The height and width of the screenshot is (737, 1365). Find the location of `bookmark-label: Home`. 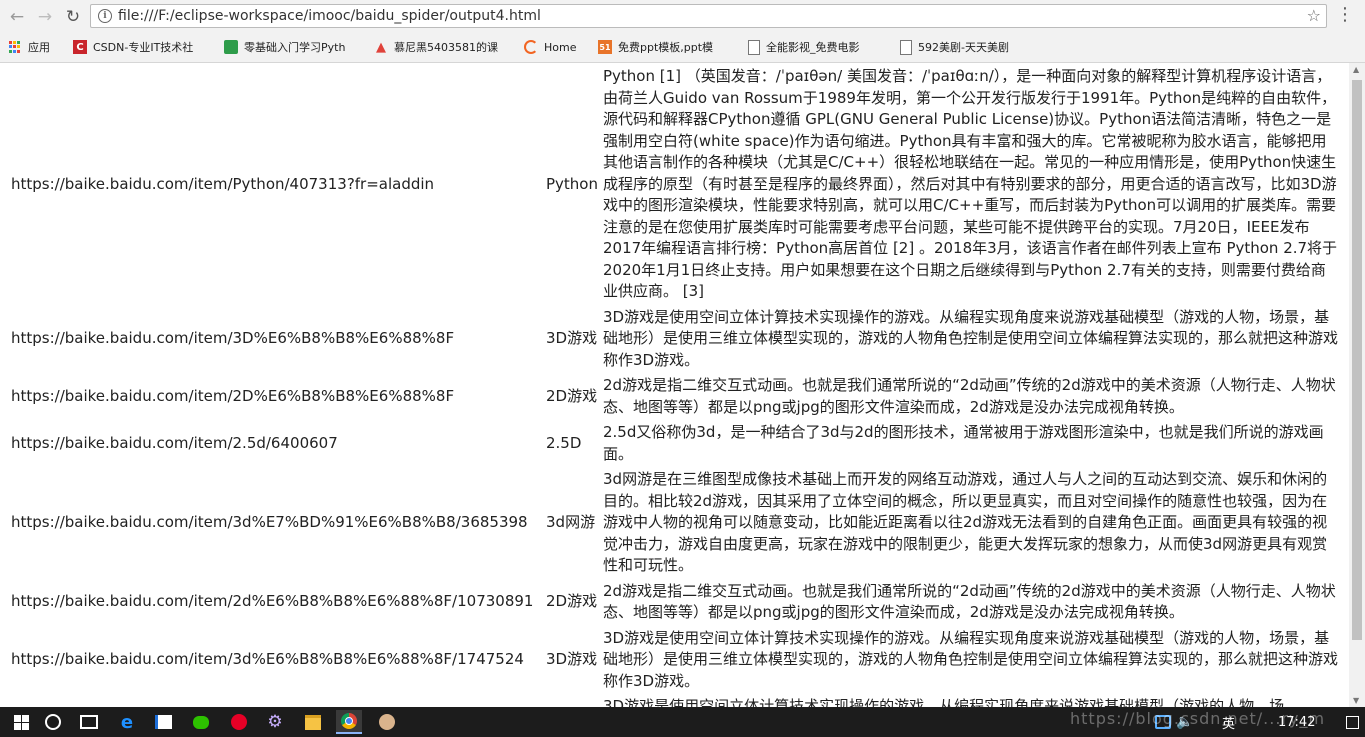

bookmark-label: Home is located at coordinates (560, 47).